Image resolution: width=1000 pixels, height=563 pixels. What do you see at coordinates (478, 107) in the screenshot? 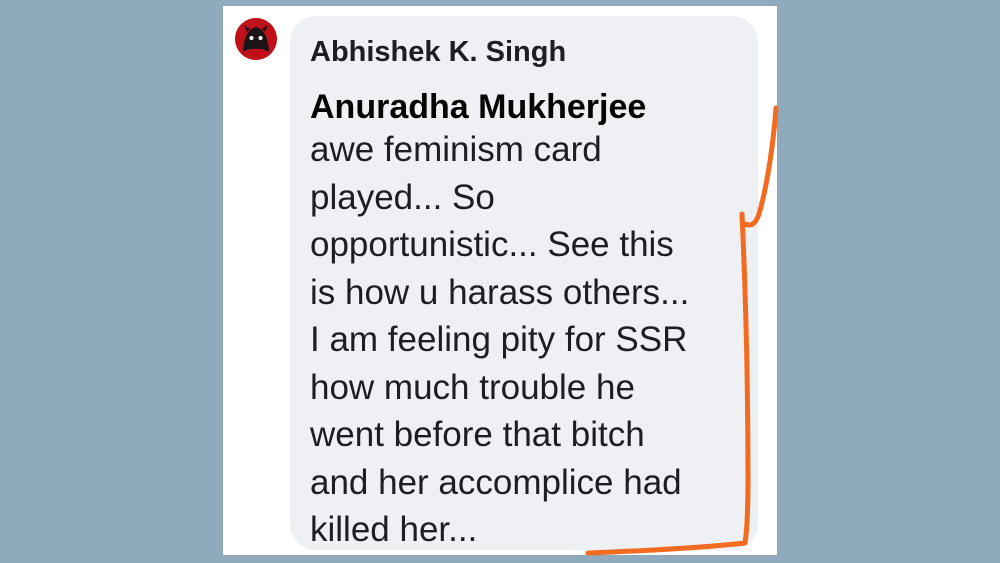
I see `comment-mention-name: Anuradha Mukherjee` at bounding box center [478, 107].